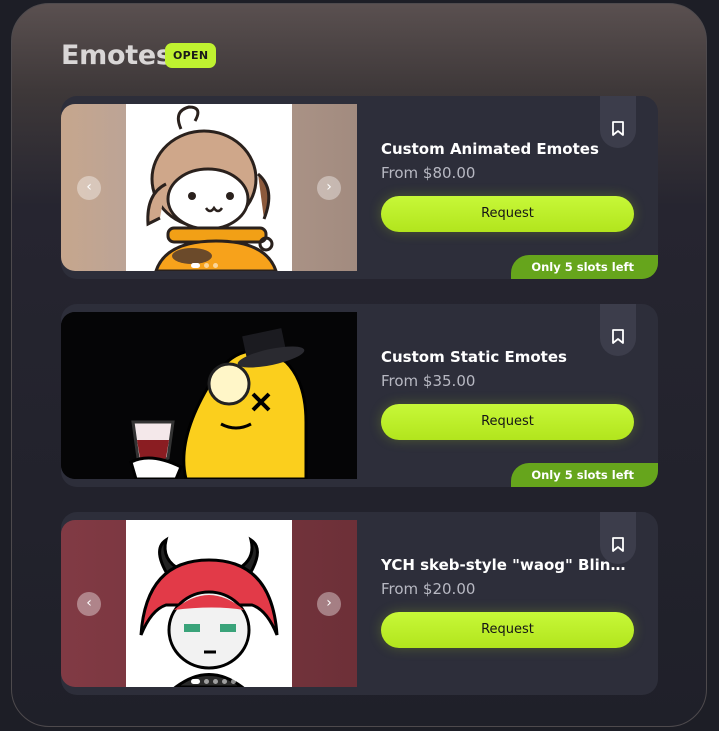 Image resolution: width=719 pixels, height=731 pixels. Describe the element at coordinates (116, 55) in the screenshot. I see `section-title: Emotes` at that location.